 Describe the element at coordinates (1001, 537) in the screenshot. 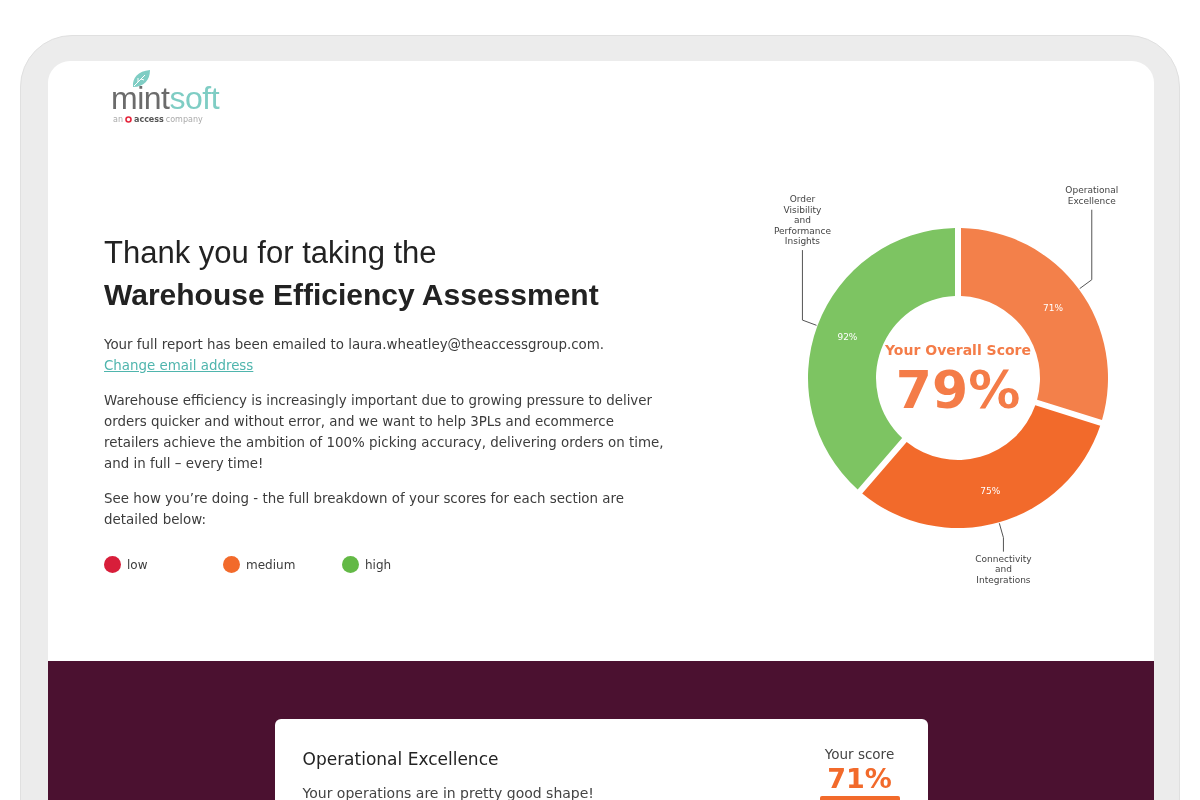

I see `leader-line` at that location.